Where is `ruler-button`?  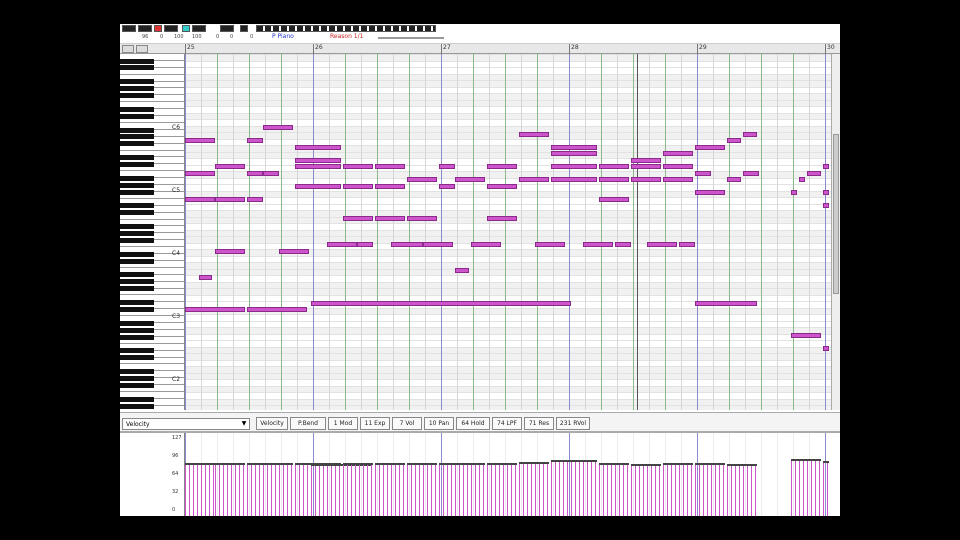
ruler-button is located at coordinates (142, 49).